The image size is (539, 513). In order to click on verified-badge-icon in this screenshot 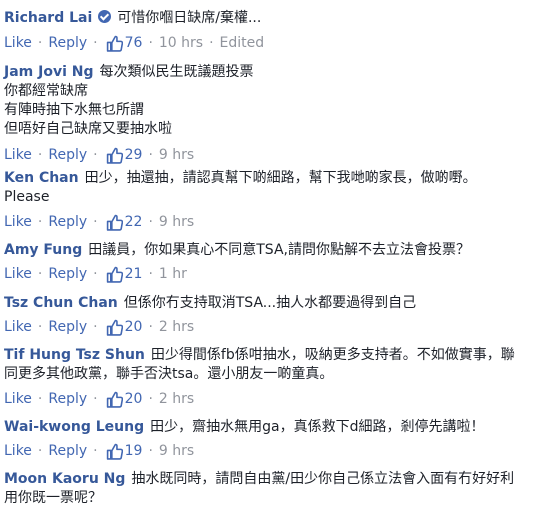, I will do `click(105, 16)`.